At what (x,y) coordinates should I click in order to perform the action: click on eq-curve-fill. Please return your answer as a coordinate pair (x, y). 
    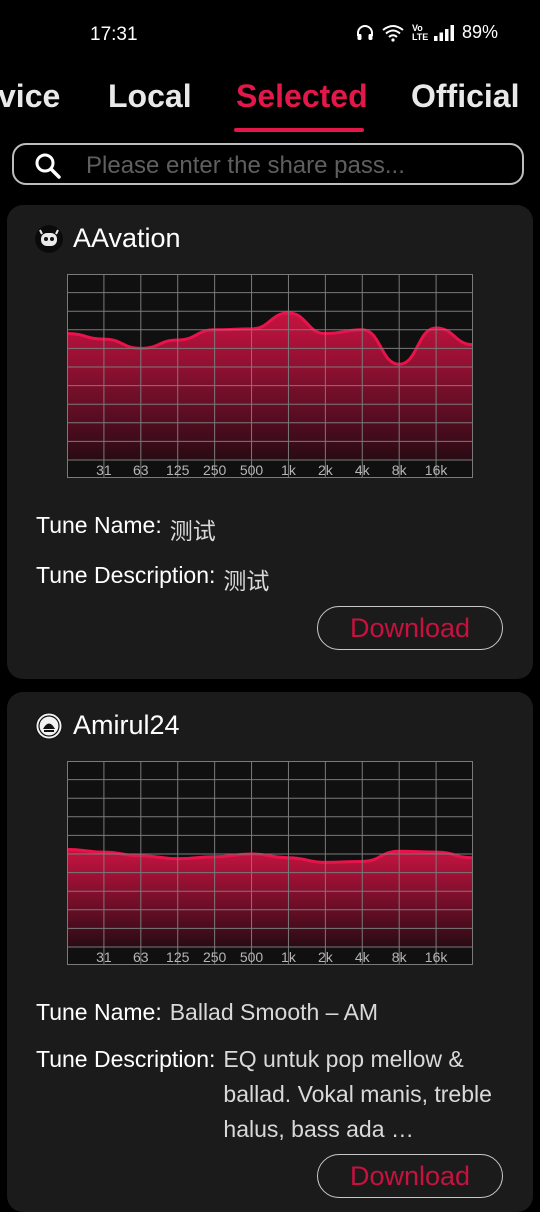
    Looking at the image, I should click on (270, 898).